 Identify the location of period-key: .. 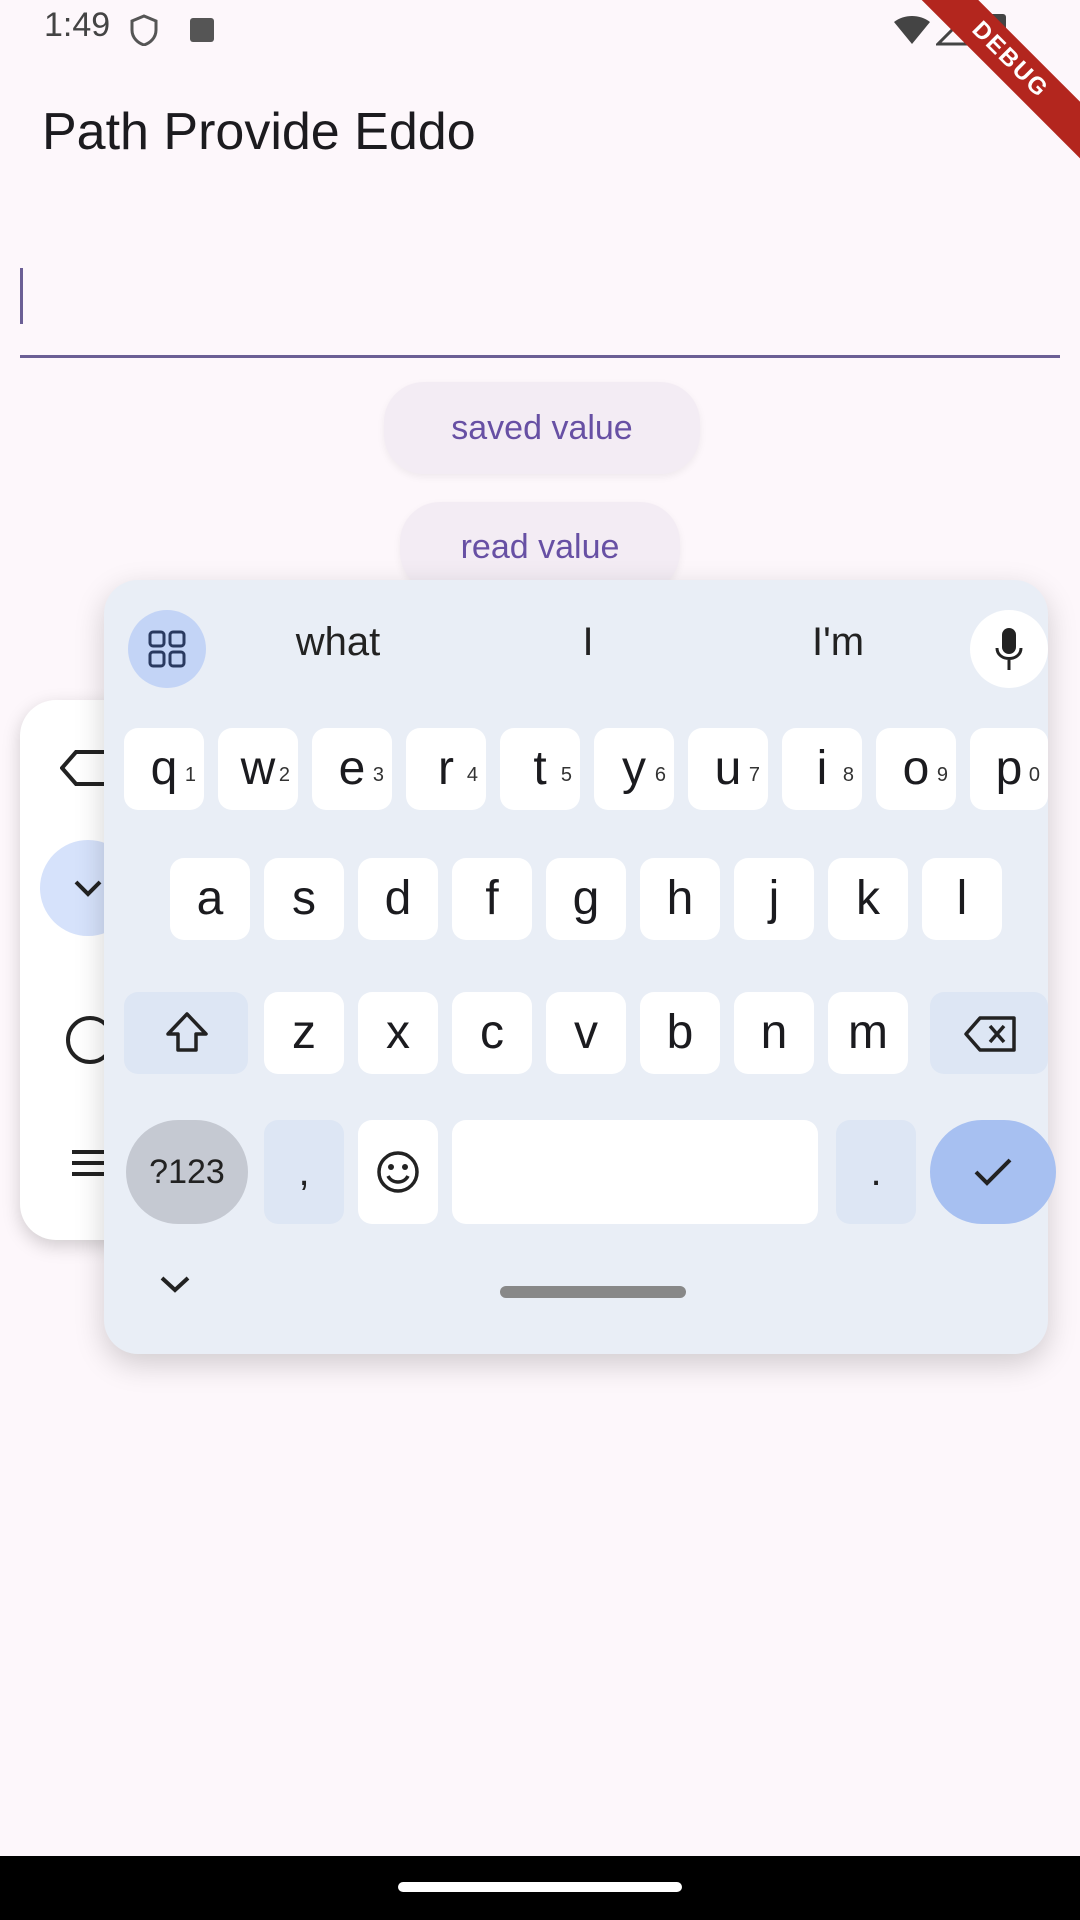
(876, 1172).